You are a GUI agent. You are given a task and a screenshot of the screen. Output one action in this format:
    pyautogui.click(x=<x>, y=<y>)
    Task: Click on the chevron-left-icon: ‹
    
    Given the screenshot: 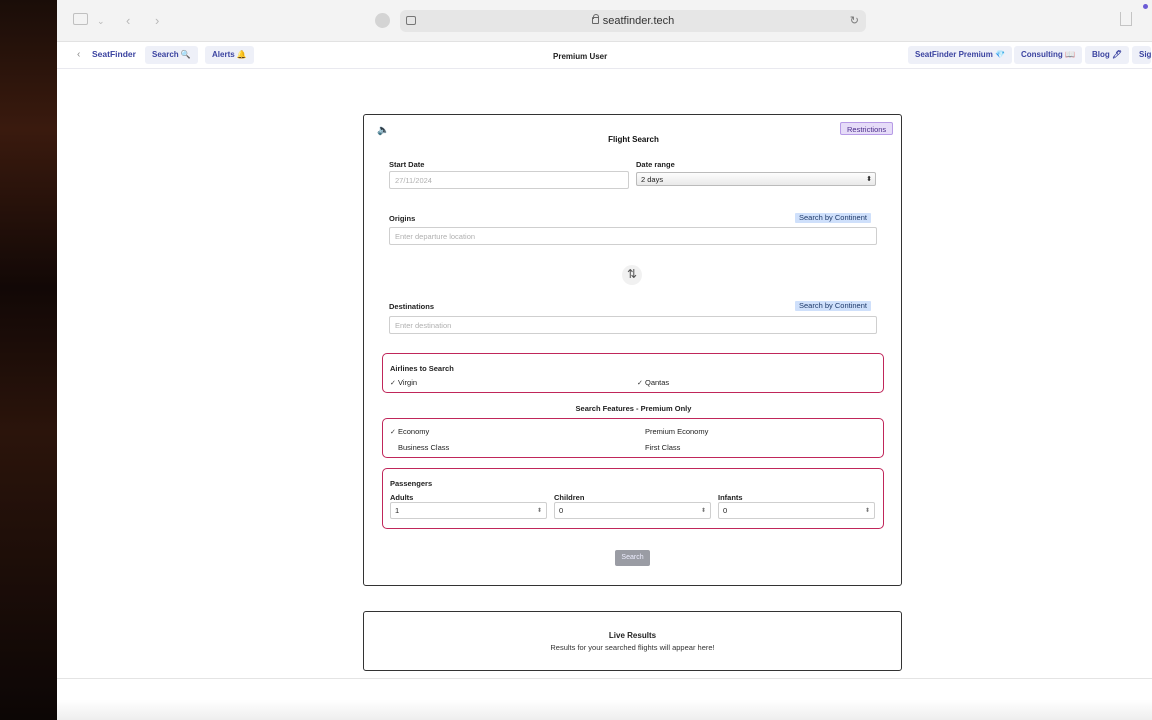 What is the action you would take?
    pyautogui.click(x=78, y=54)
    